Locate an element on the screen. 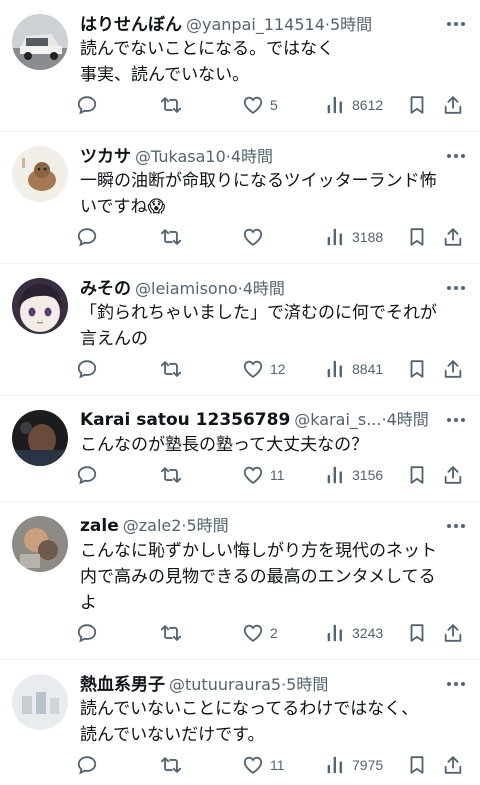  like-count: 12 is located at coordinates (278, 369).